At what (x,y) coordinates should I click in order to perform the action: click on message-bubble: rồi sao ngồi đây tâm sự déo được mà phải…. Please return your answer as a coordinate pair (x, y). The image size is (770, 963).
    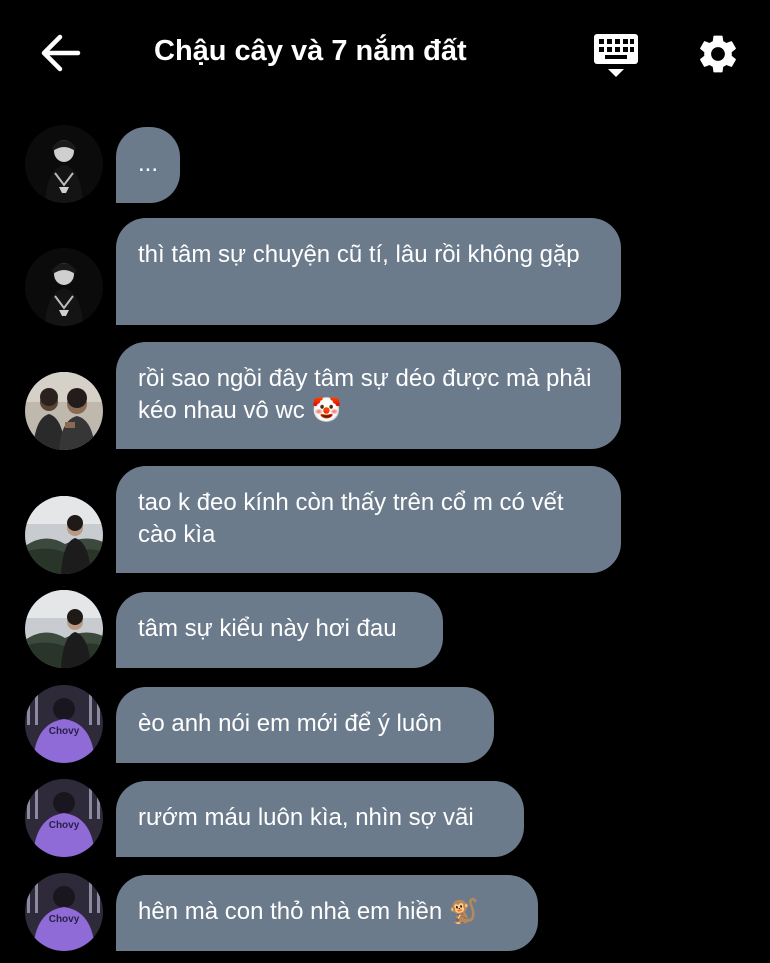
    Looking at the image, I should click on (368, 395).